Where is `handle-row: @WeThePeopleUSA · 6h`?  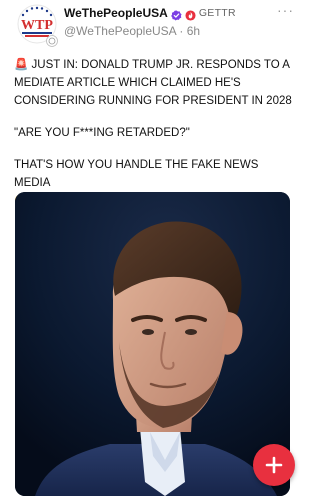 handle-row: @WeThePeopleUSA · 6h is located at coordinates (132, 31).